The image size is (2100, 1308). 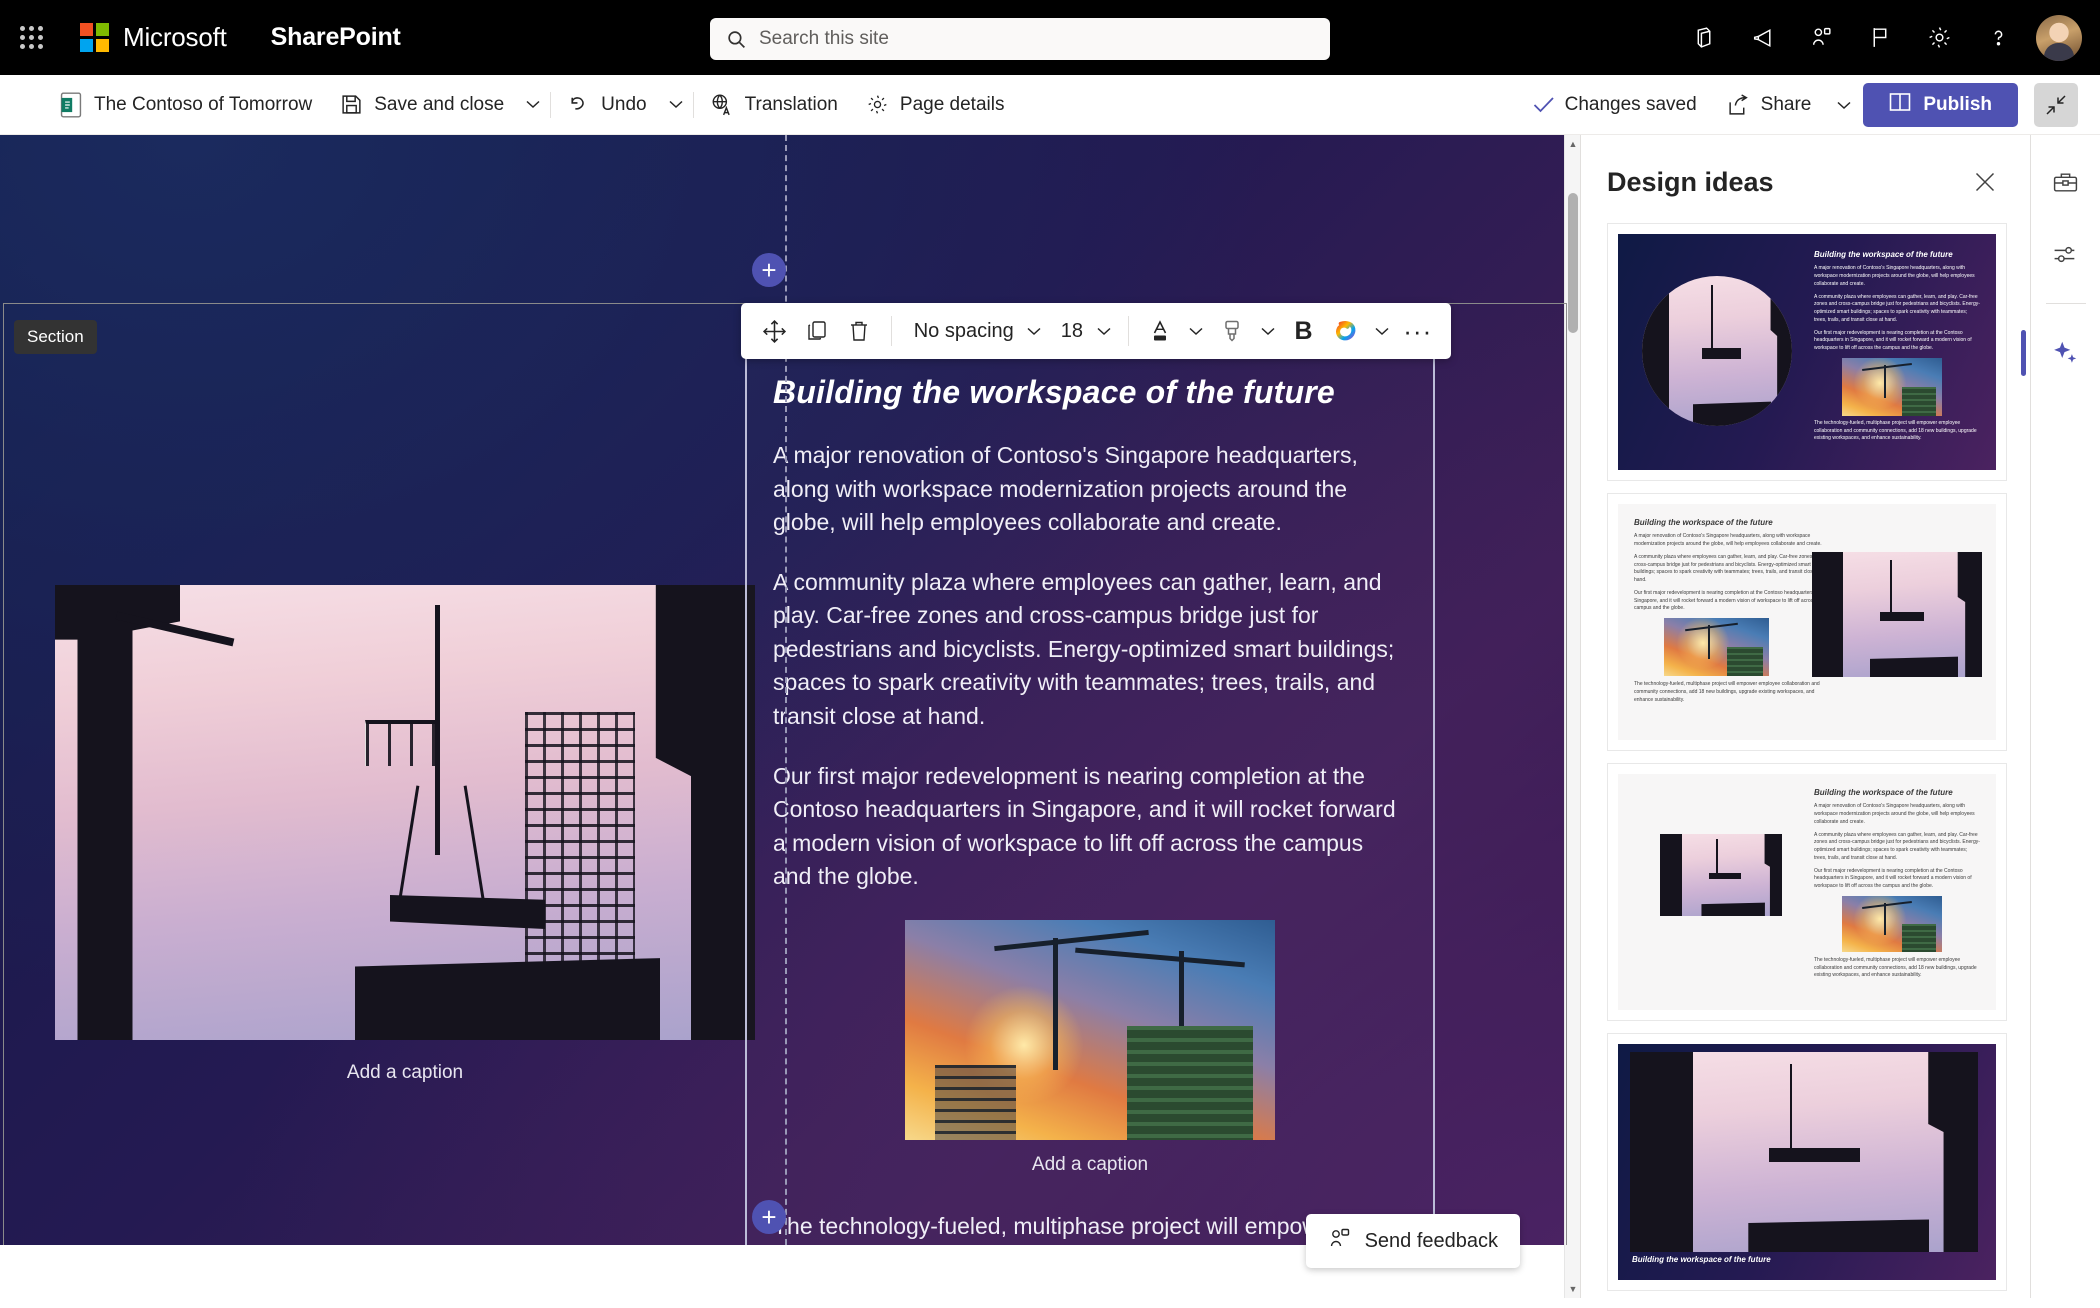 I want to click on search-box, so click(x=1020, y=39).